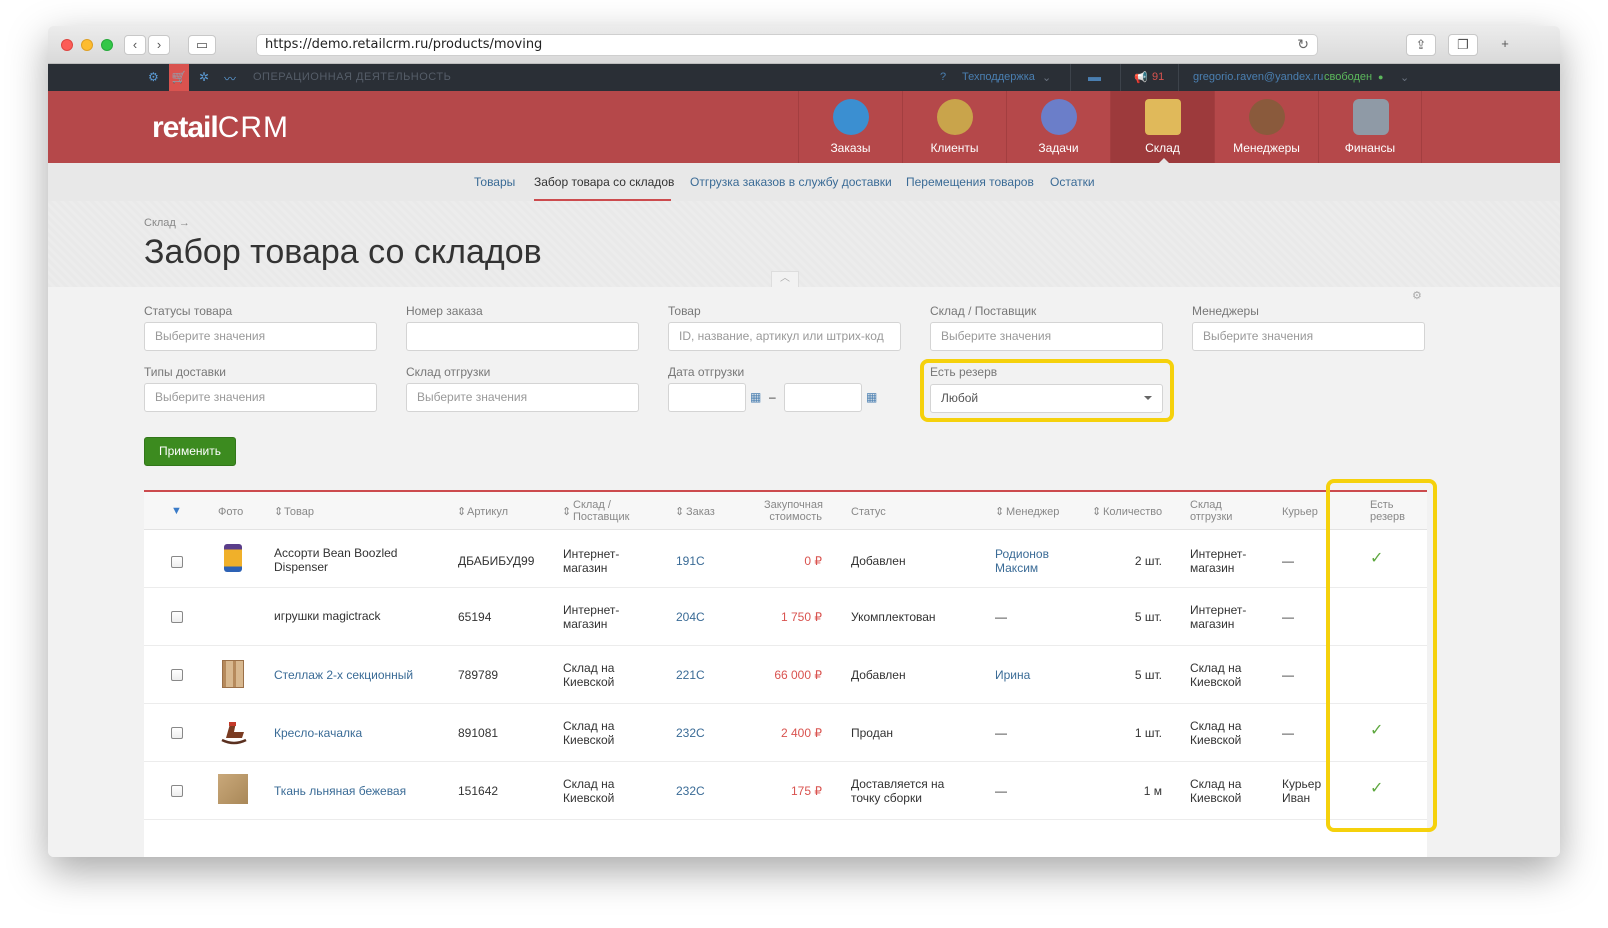 This screenshot has height=928, width=1608. Describe the element at coordinates (1303, 45) in the screenshot. I see `reload-icon: ↻` at that location.